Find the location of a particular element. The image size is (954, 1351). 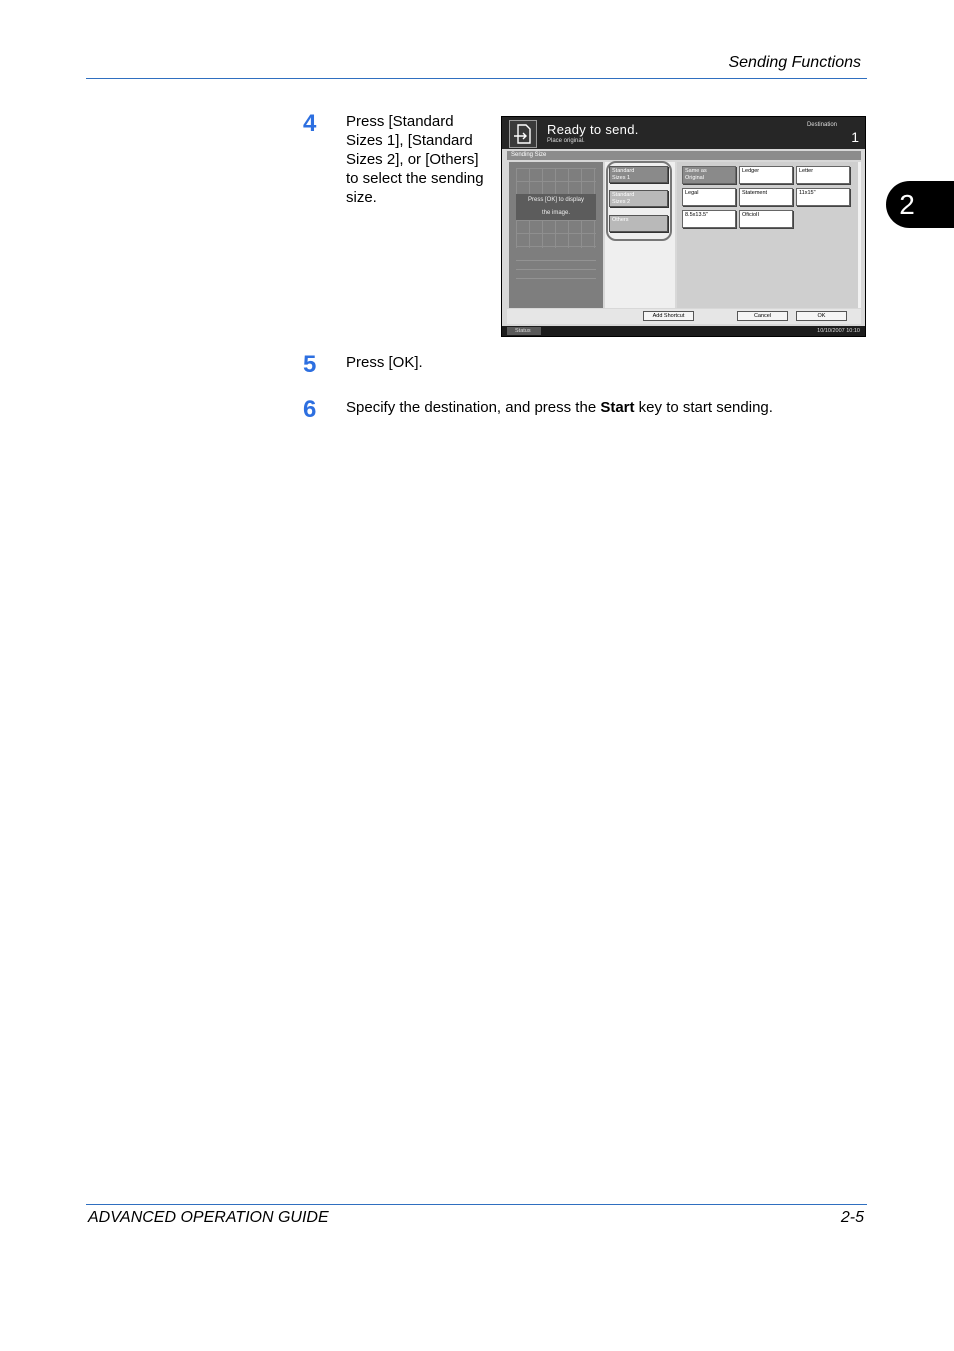

screen-action-bar: Add Shortcut Cancel OK is located at coordinates (684, 316).